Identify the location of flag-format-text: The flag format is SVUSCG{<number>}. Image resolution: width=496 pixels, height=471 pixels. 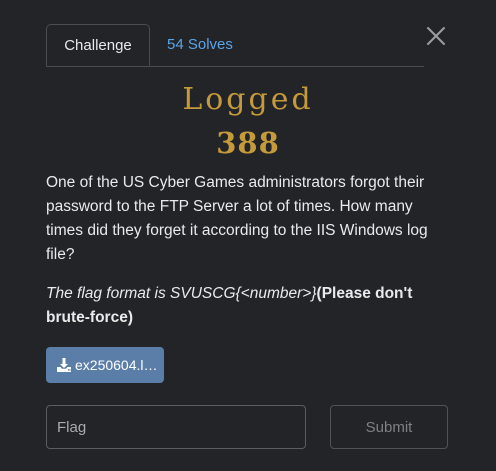
(181, 293).